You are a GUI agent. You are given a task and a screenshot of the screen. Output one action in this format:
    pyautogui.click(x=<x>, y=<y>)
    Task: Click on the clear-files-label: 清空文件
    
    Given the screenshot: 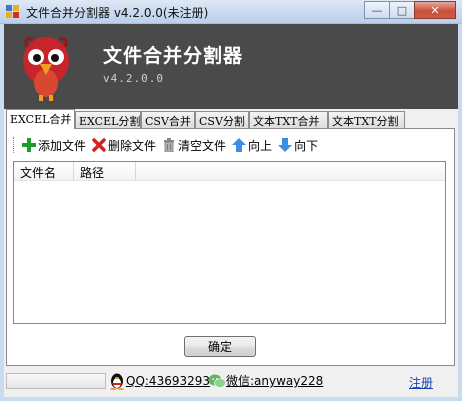 What is the action you would take?
    pyautogui.click(x=202, y=145)
    